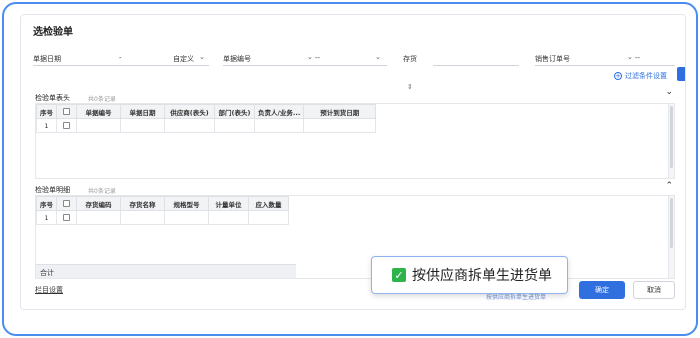 The image size is (700, 338). Describe the element at coordinates (671, 141) in the screenshot. I see `head-scrollbar` at that location.